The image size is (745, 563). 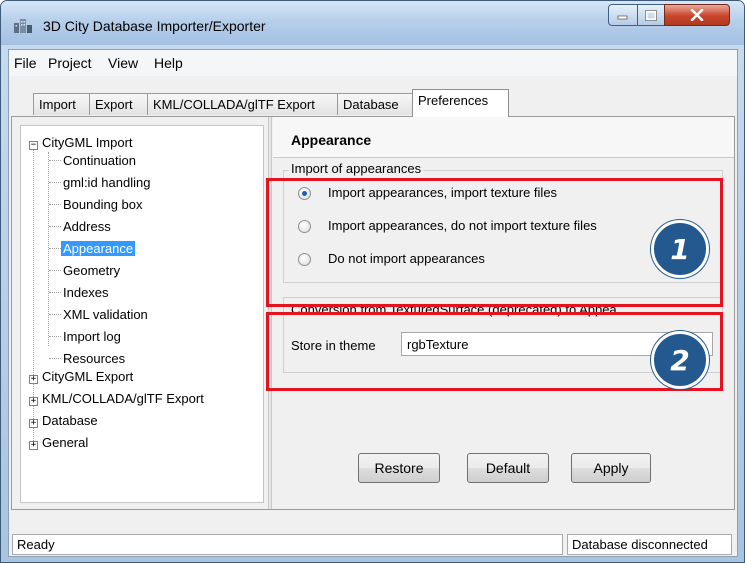 I want to click on close-button, so click(x=697, y=15).